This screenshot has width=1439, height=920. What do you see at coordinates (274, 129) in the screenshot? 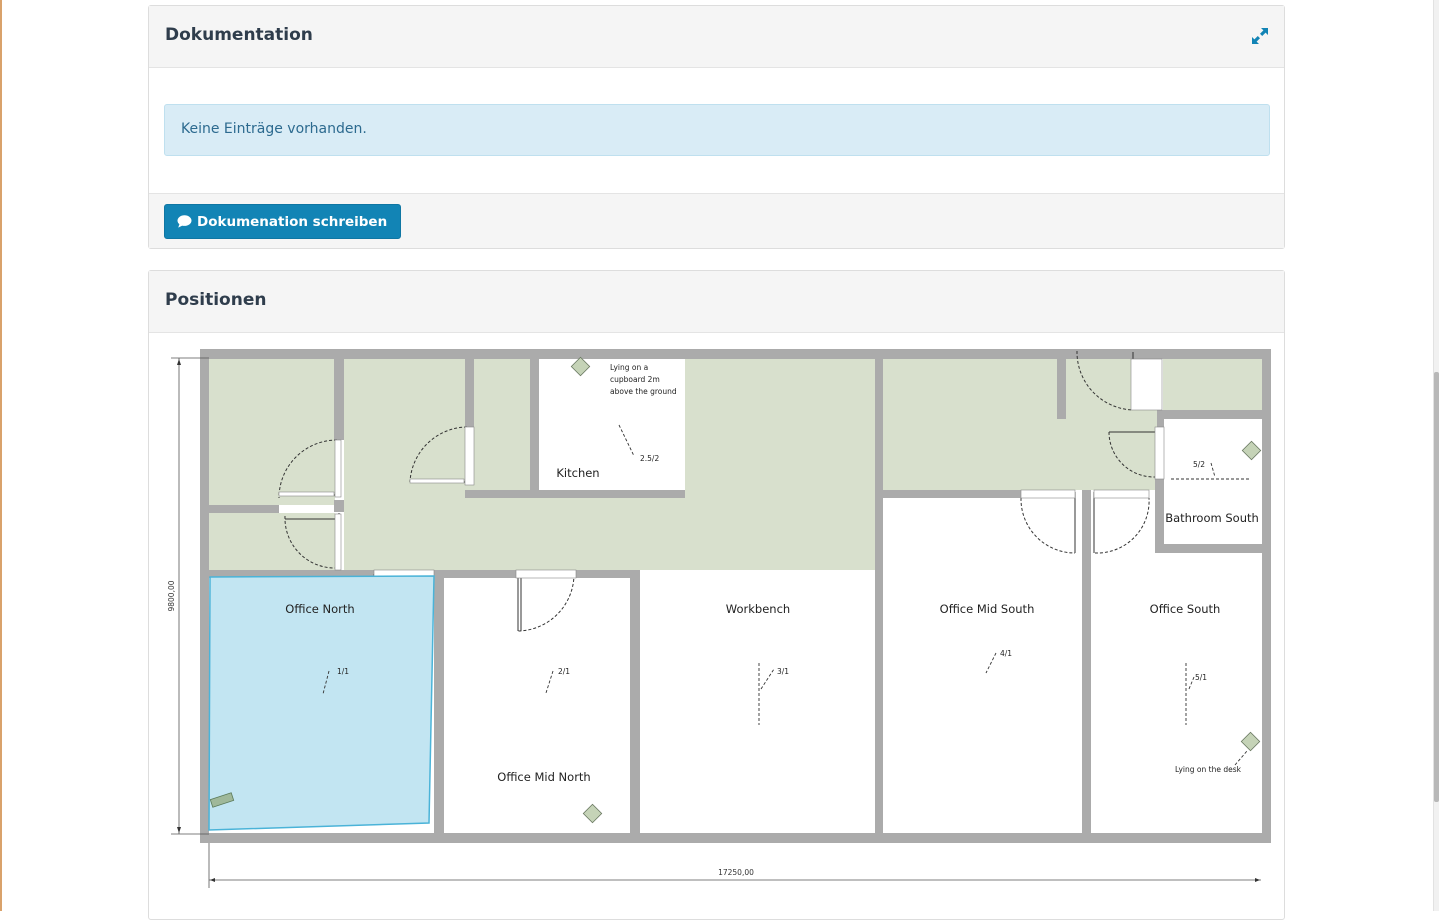
I see `empty-entries-message: Keine Einträge vorhanden.` at bounding box center [274, 129].